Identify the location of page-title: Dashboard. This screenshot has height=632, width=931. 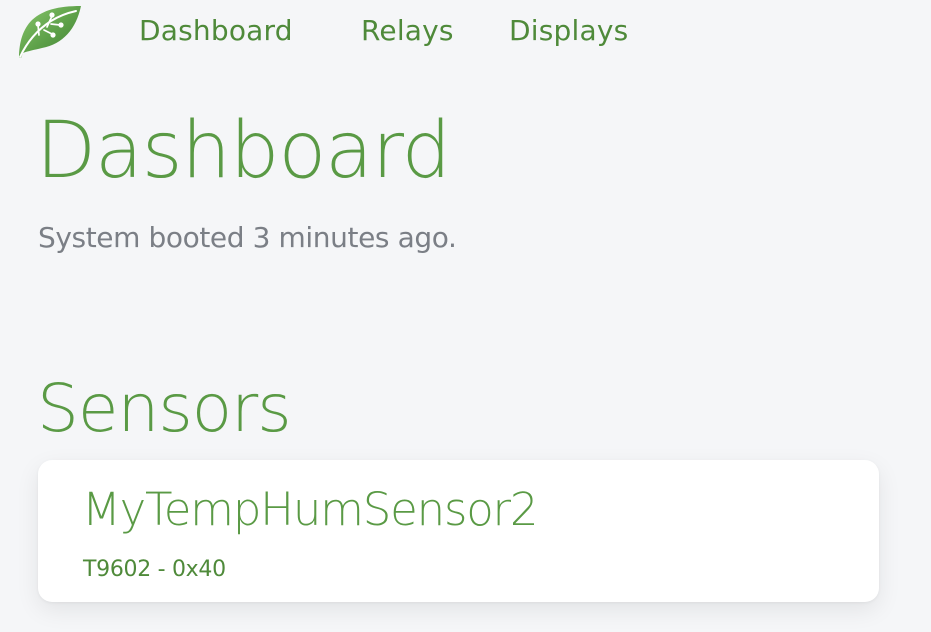
(243, 151).